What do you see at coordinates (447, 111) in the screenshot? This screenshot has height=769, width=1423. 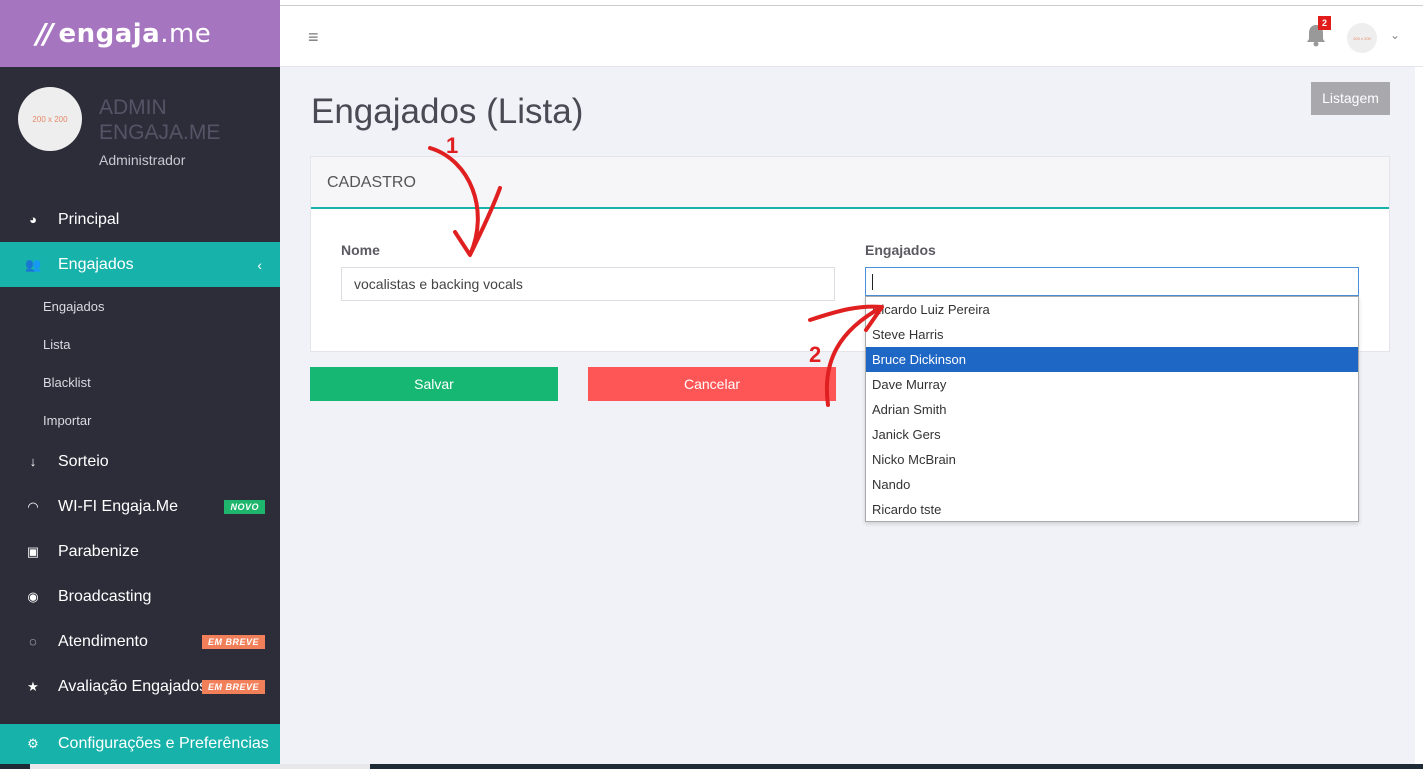 I see `page-title: Engajados (Lista)` at bounding box center [447, 111].